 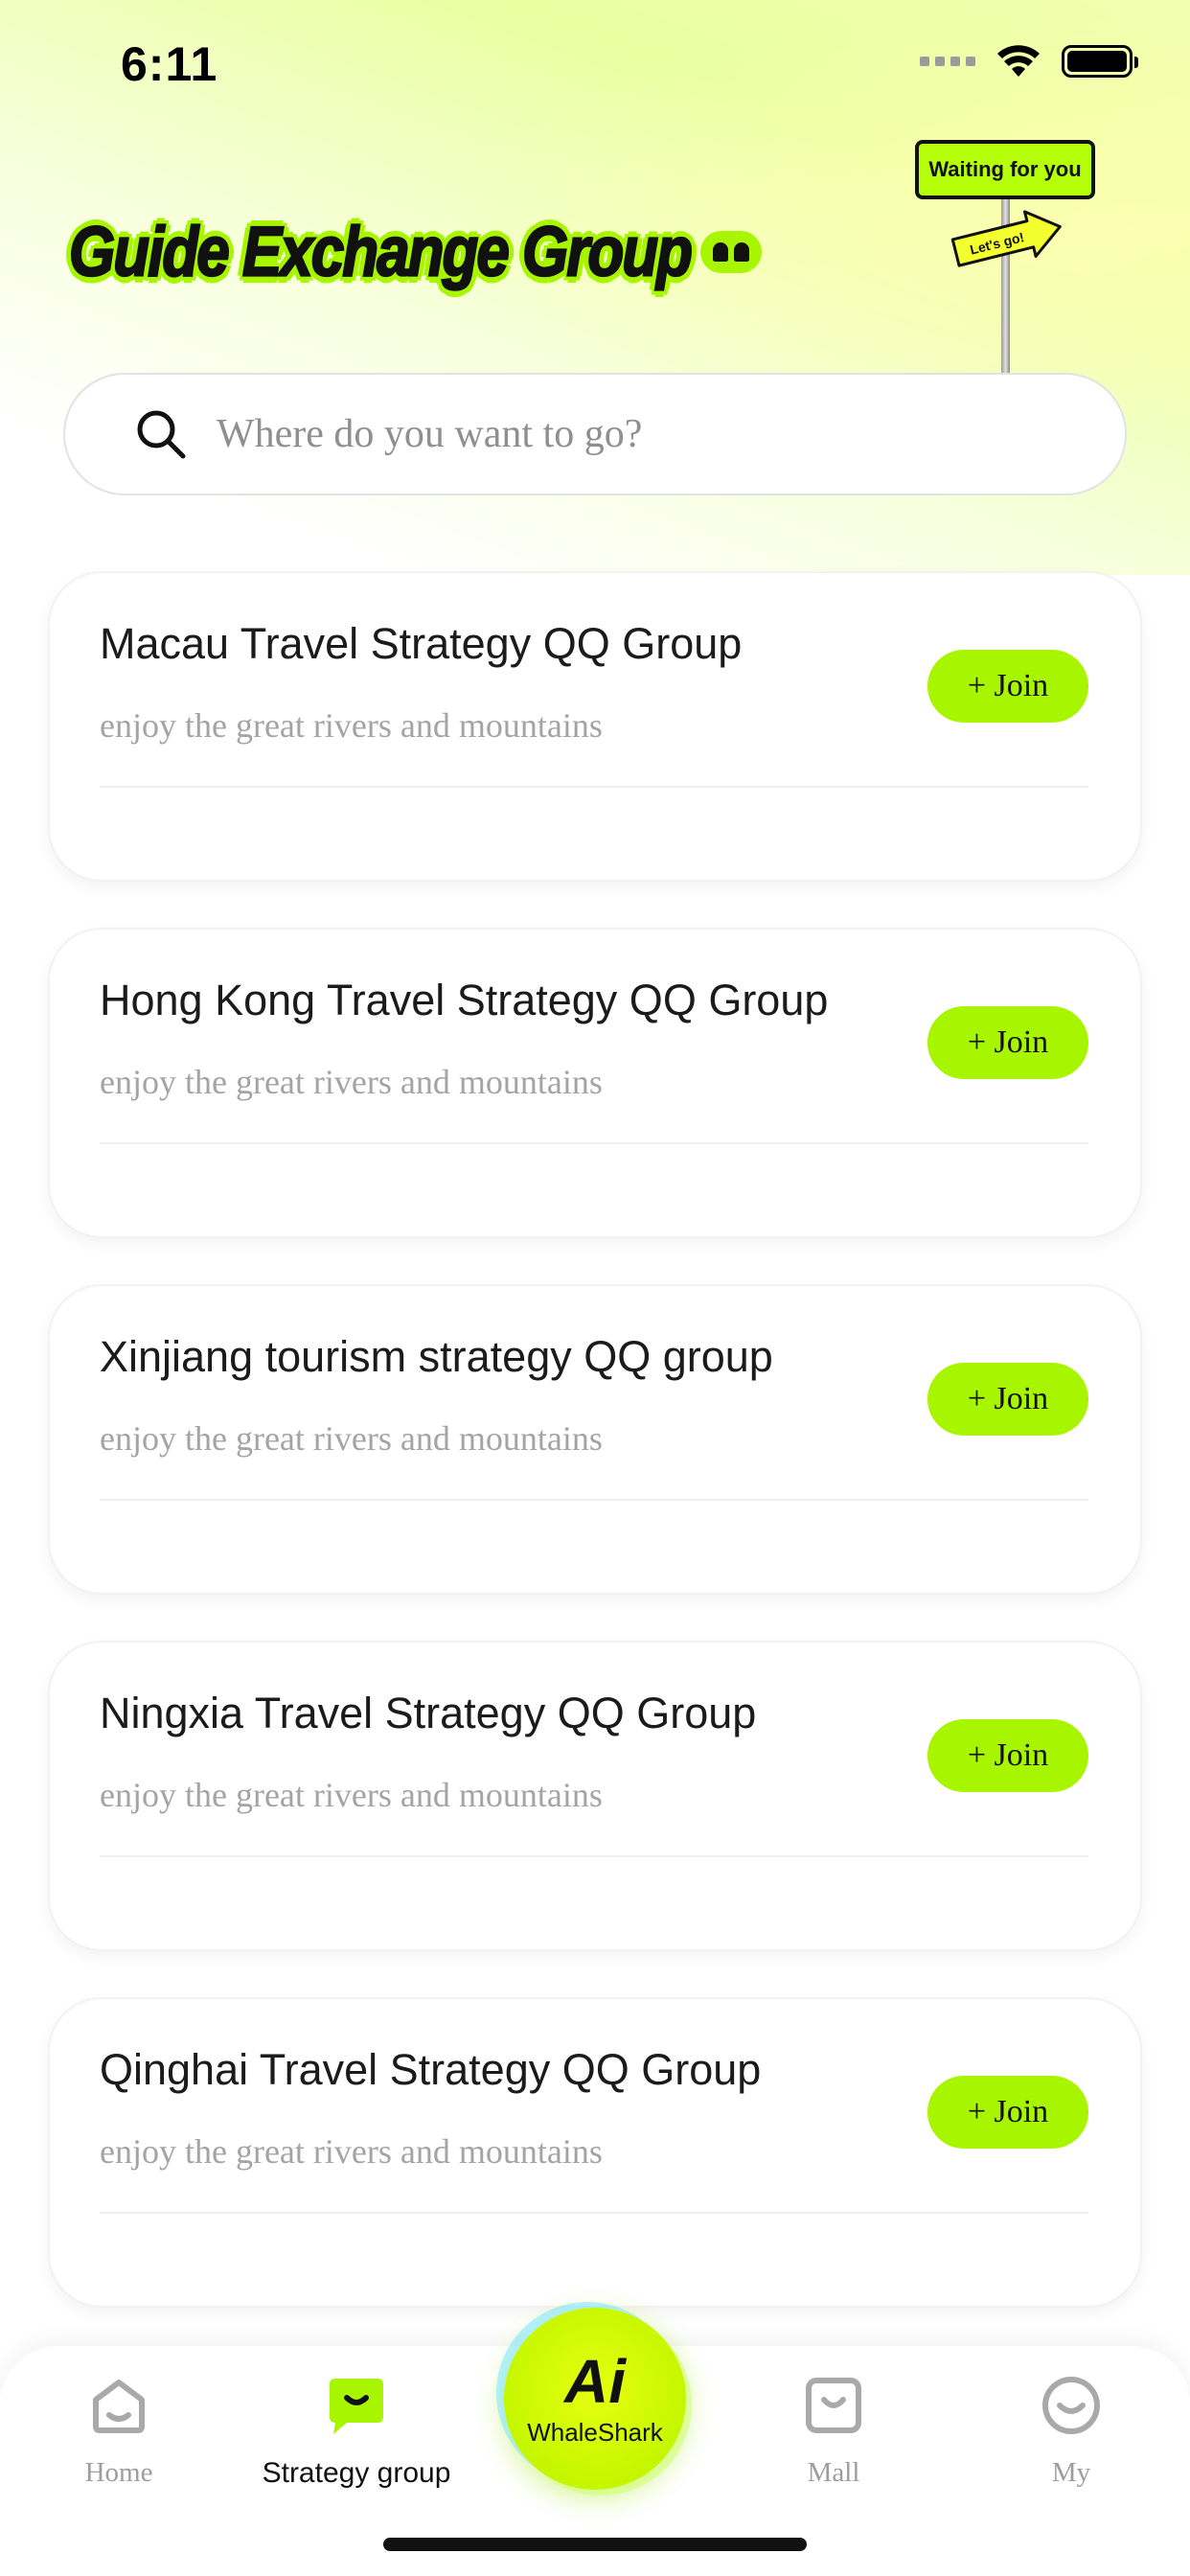 I want to click on eyes-icon, so click(x=731, y=252).